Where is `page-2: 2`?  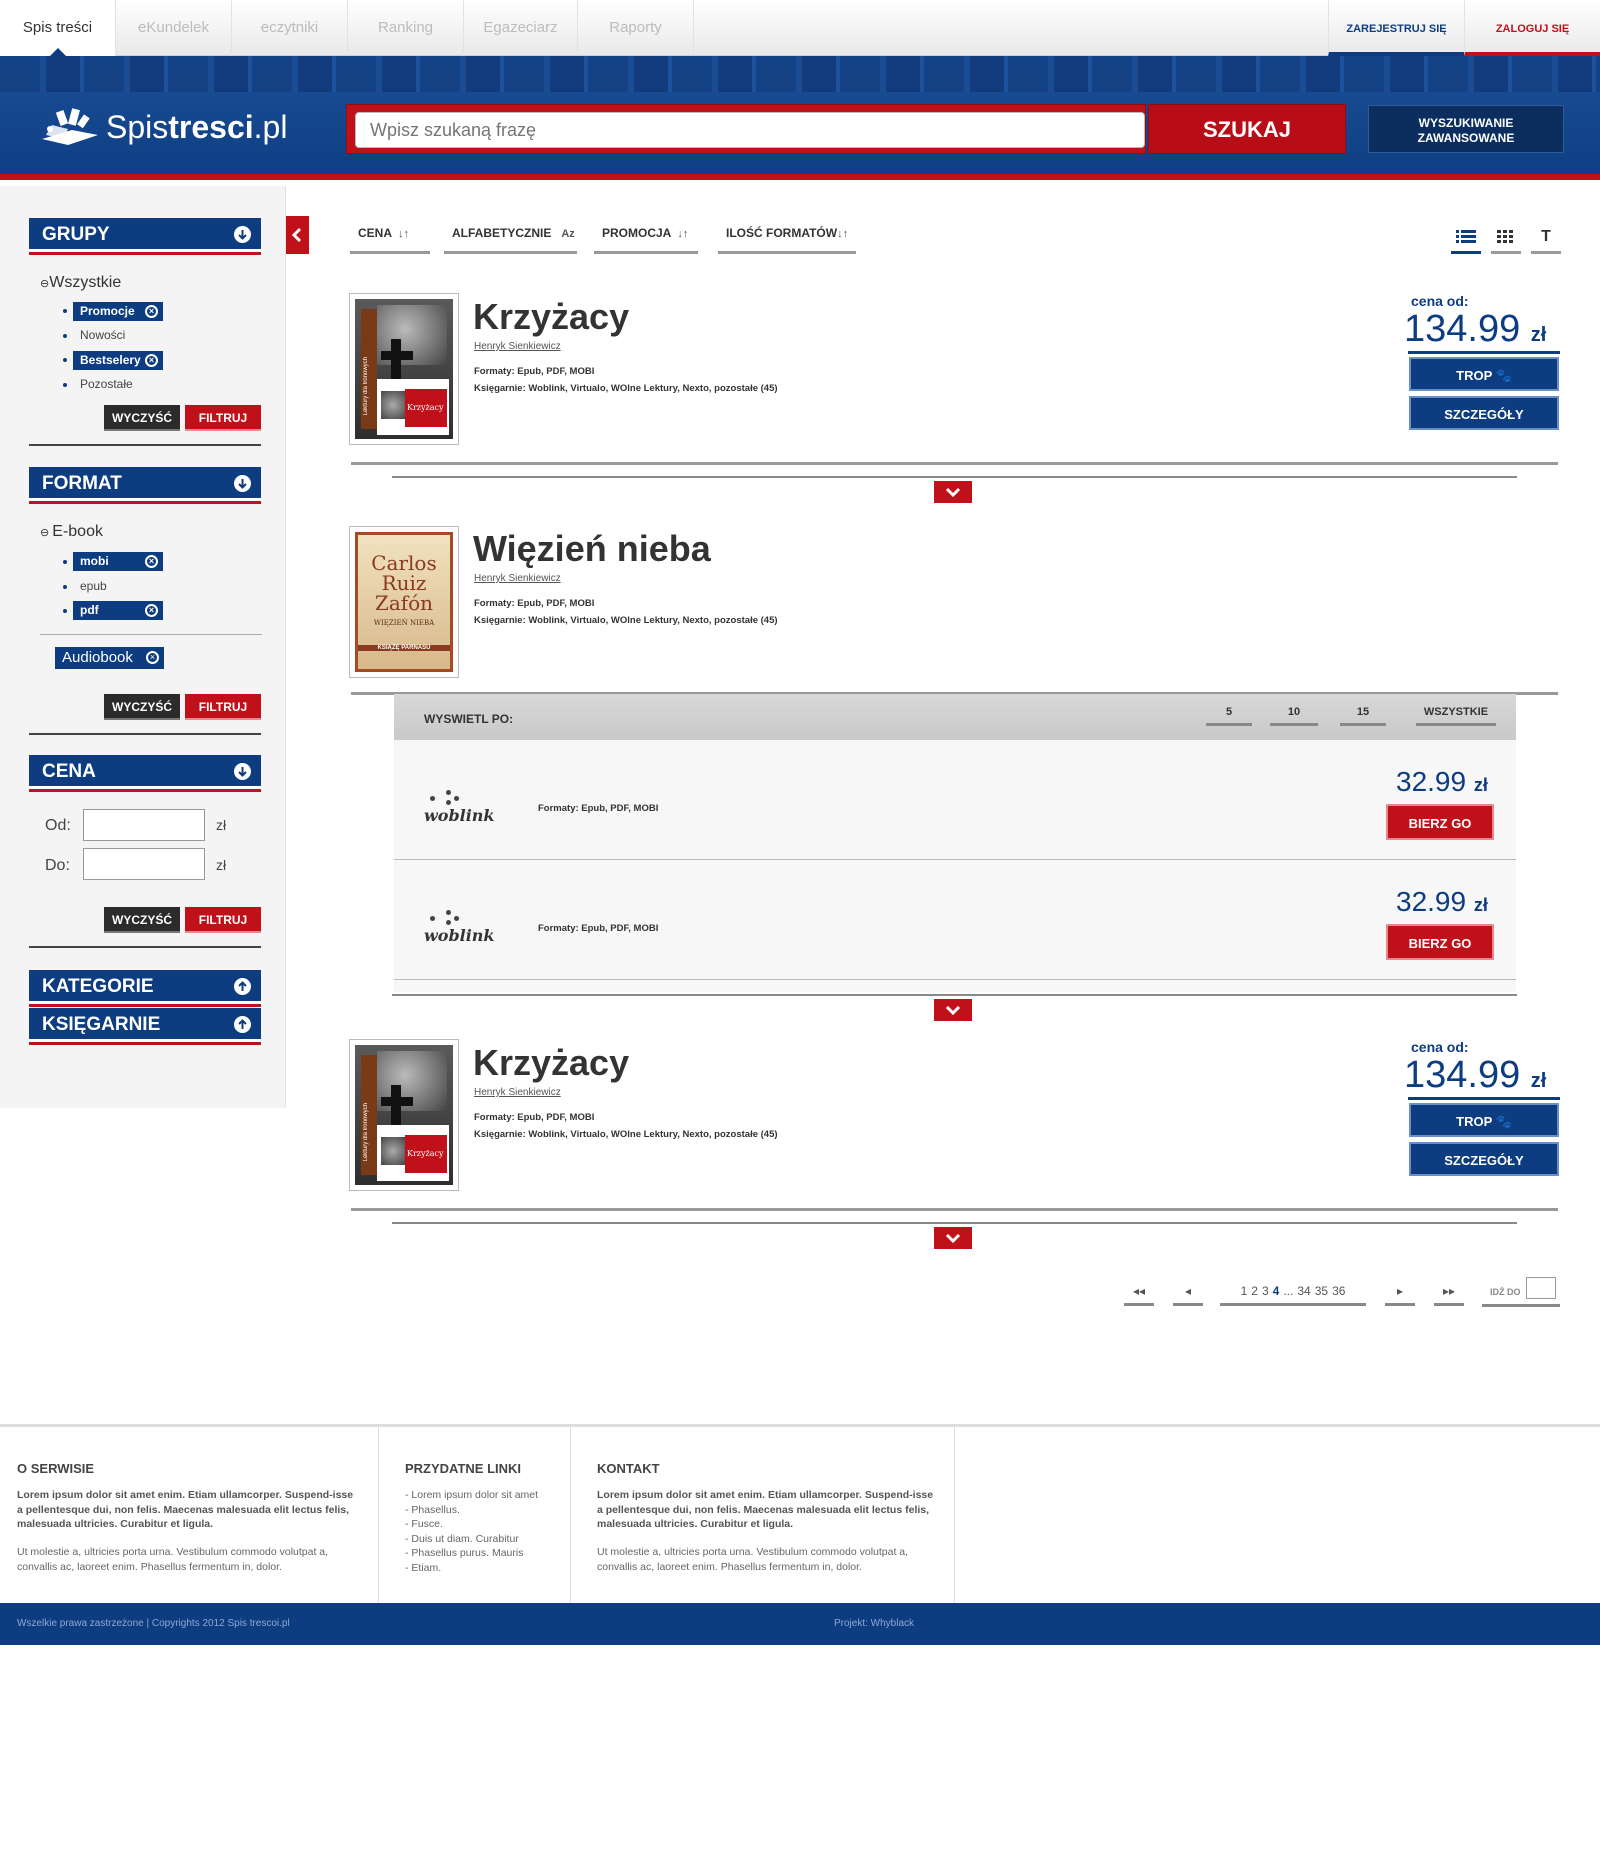
page-2: 2 is located at coordinates (1254, 1291).